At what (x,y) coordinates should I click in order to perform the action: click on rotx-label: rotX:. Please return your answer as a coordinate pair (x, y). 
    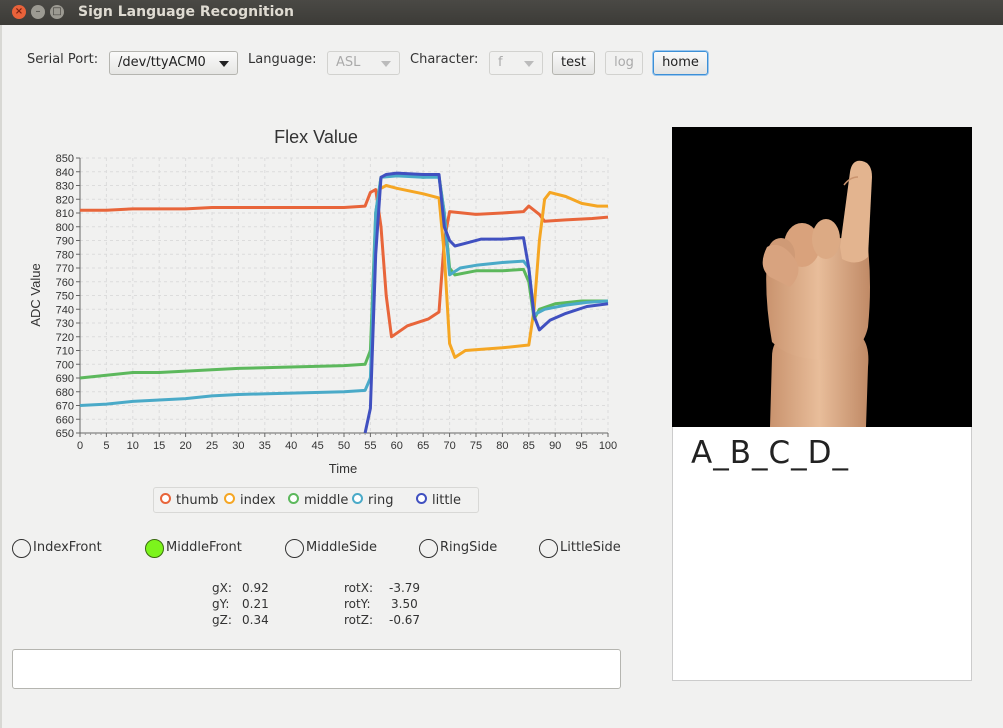
    Looking at the image, I should click on (358, 588).